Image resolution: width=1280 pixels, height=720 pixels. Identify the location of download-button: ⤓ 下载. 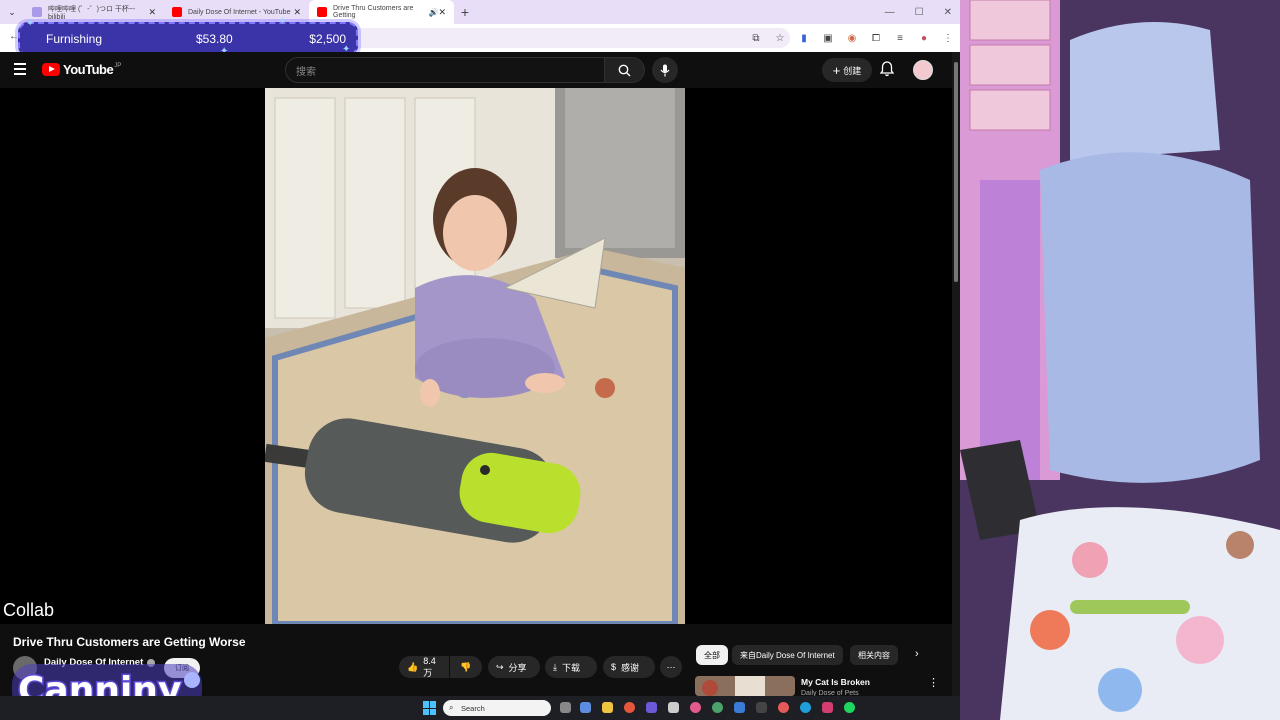
(571, 667).